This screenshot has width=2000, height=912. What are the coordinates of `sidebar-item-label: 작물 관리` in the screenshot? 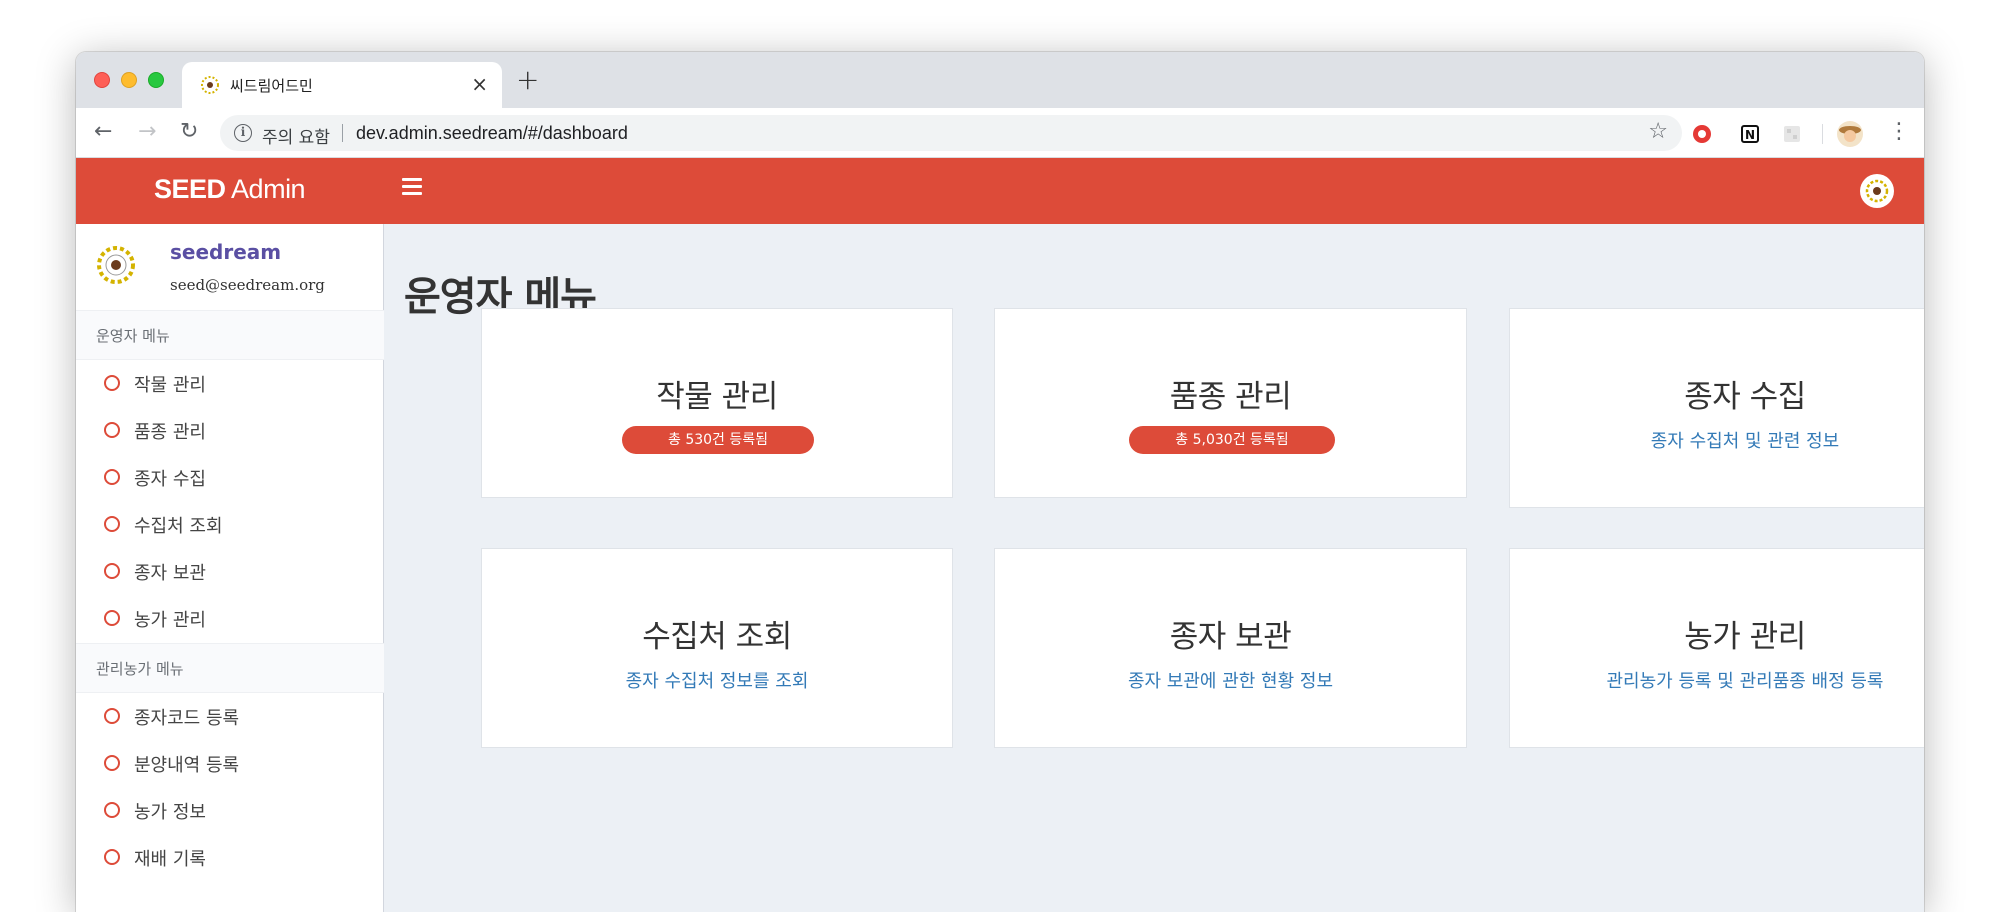 It's located at (170, 385).